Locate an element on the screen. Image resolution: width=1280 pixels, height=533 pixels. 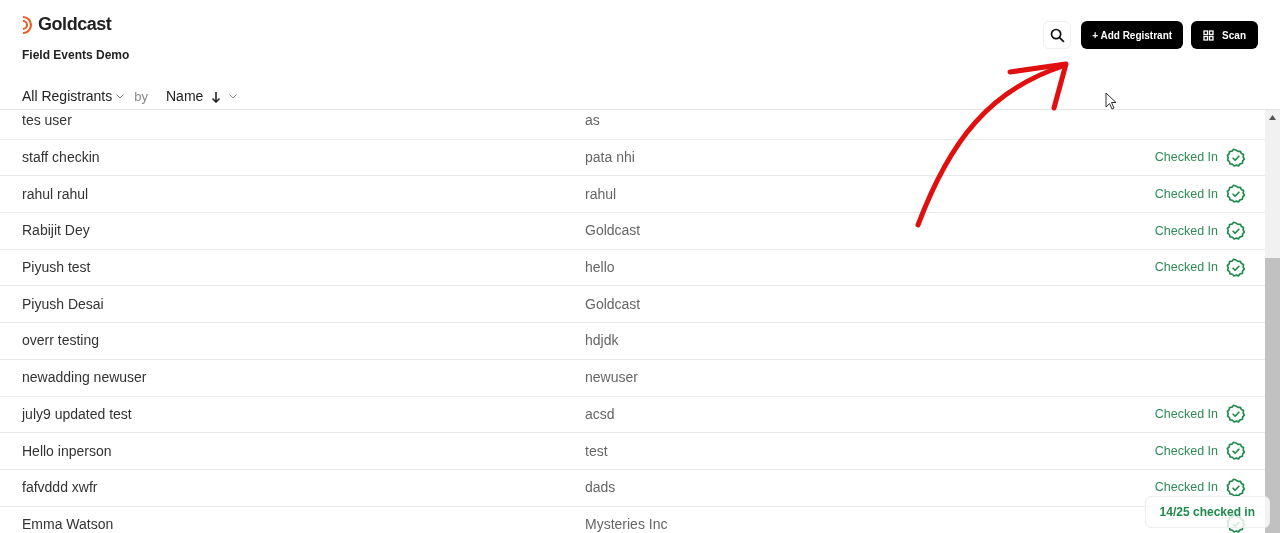
cursor-icon is located at coordinates (1111, 101).